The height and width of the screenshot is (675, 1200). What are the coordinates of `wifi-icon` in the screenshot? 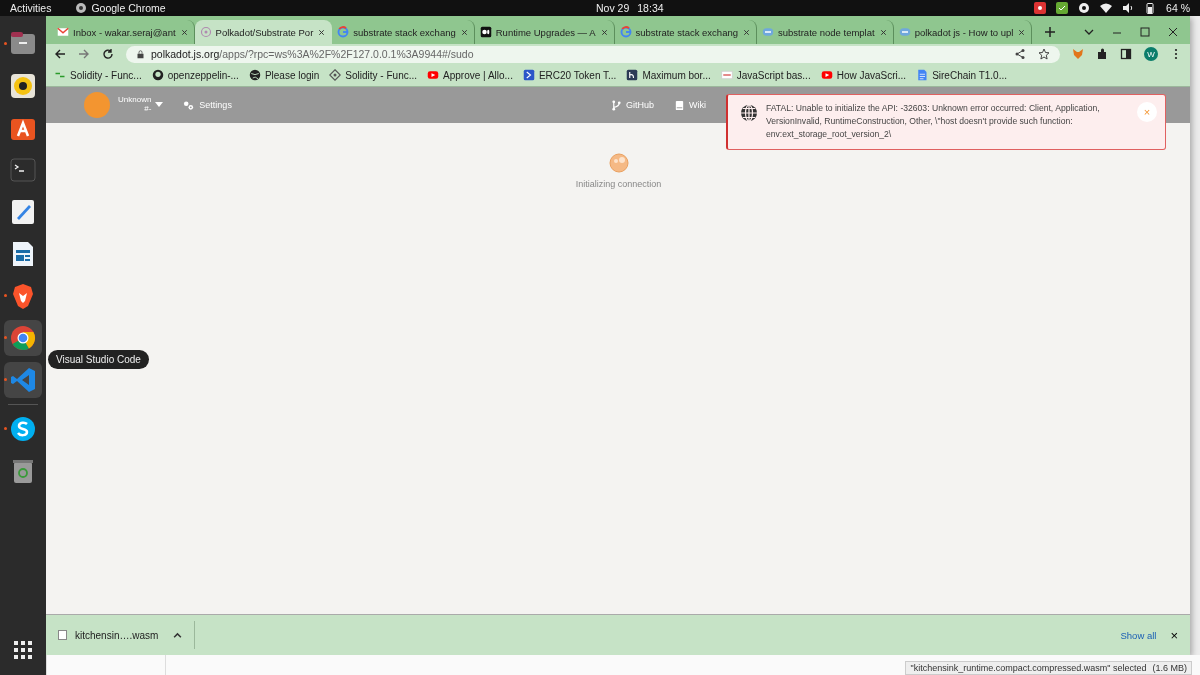 It's located at (1106, 8).